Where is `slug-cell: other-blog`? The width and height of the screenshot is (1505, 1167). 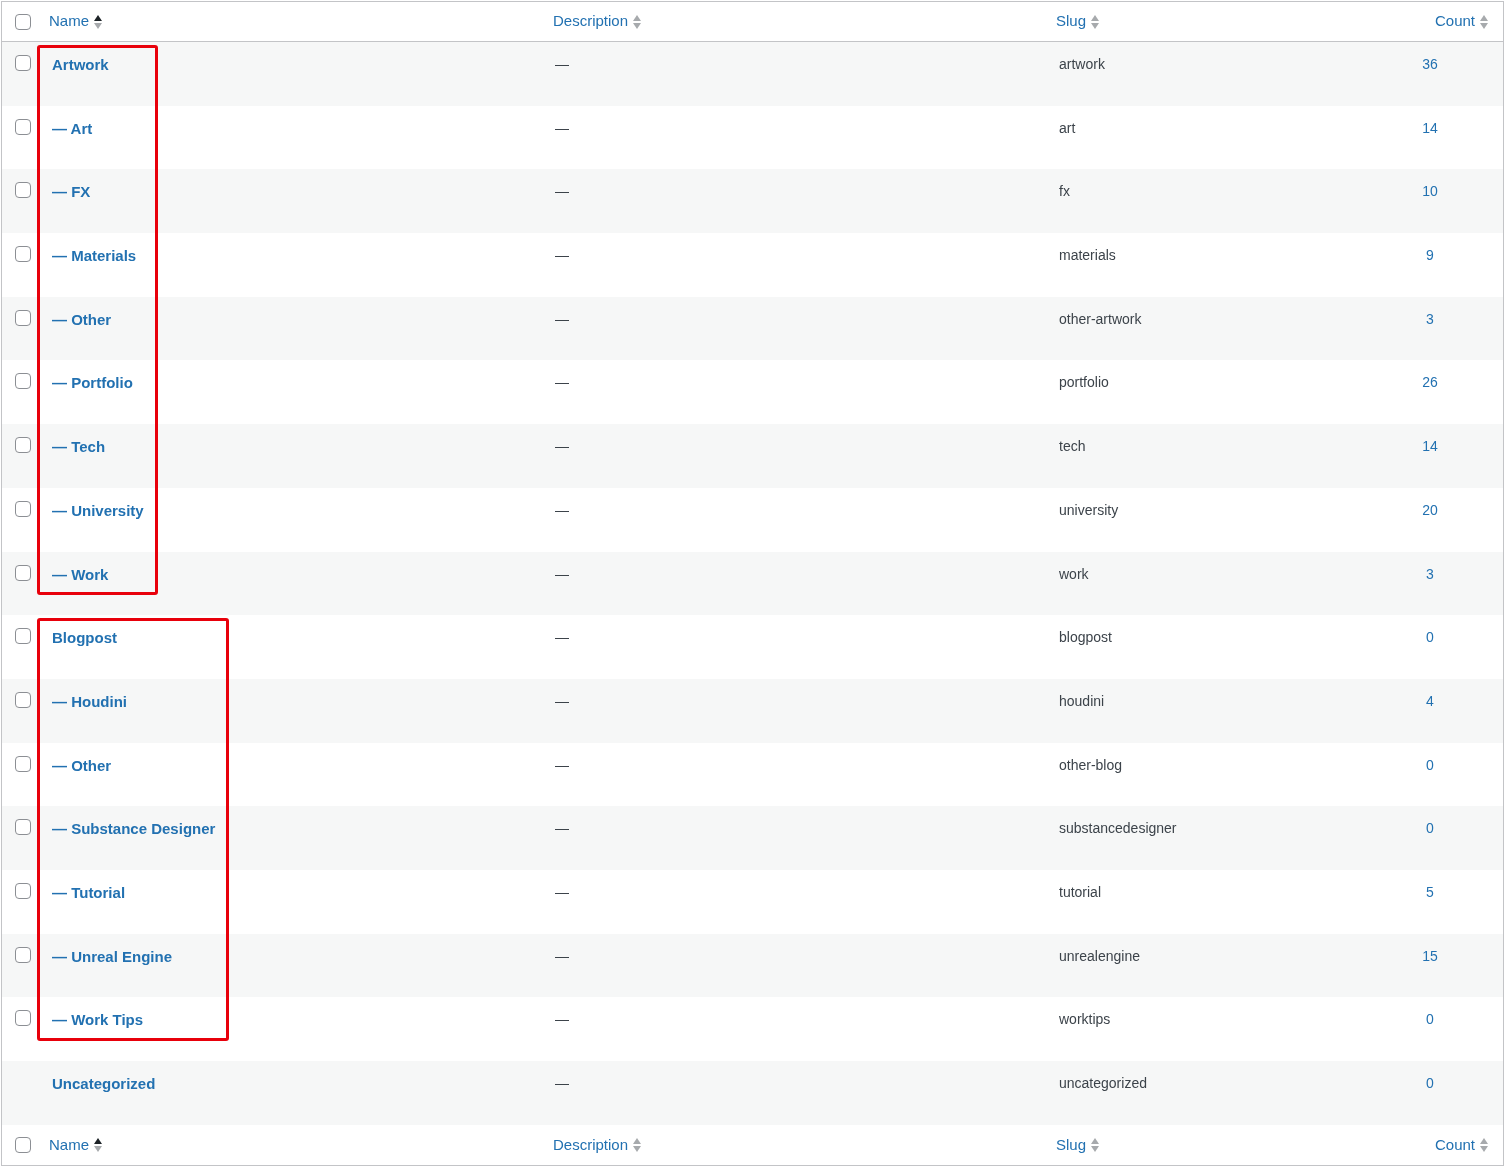 slug-cell: other-blog is located at coordinates (1091, 764).